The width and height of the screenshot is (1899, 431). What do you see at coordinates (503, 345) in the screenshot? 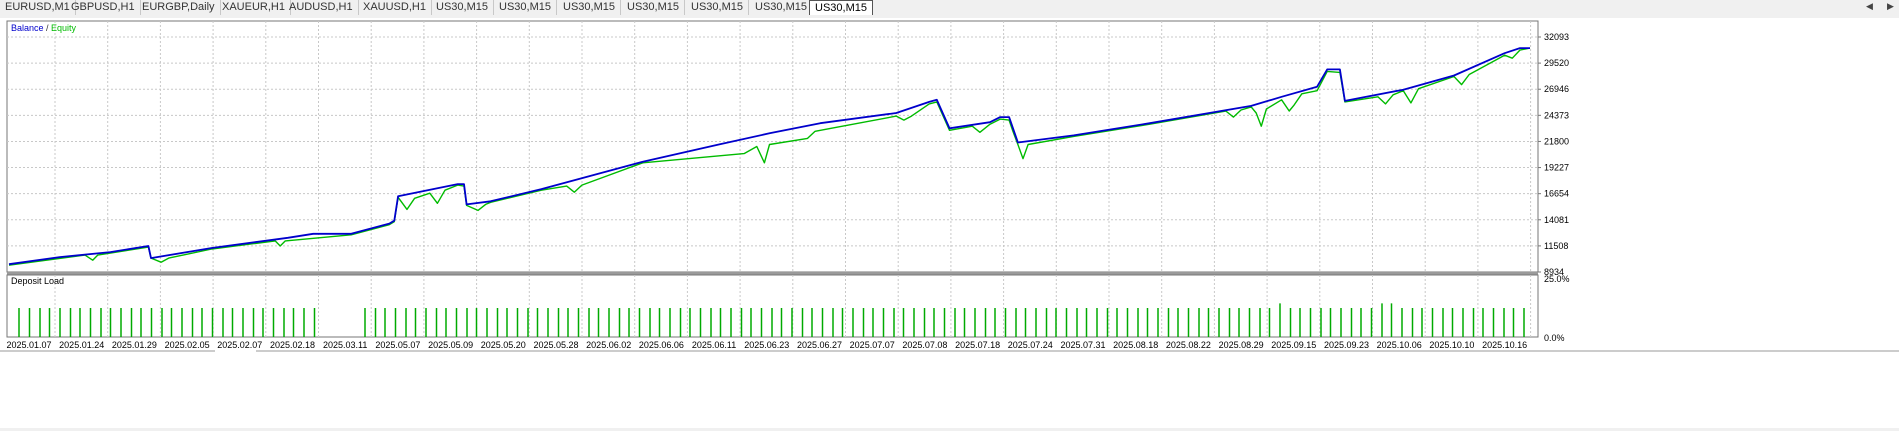
I see `x-tick-label: 2025.05.20` at bounding box center [503, 345].